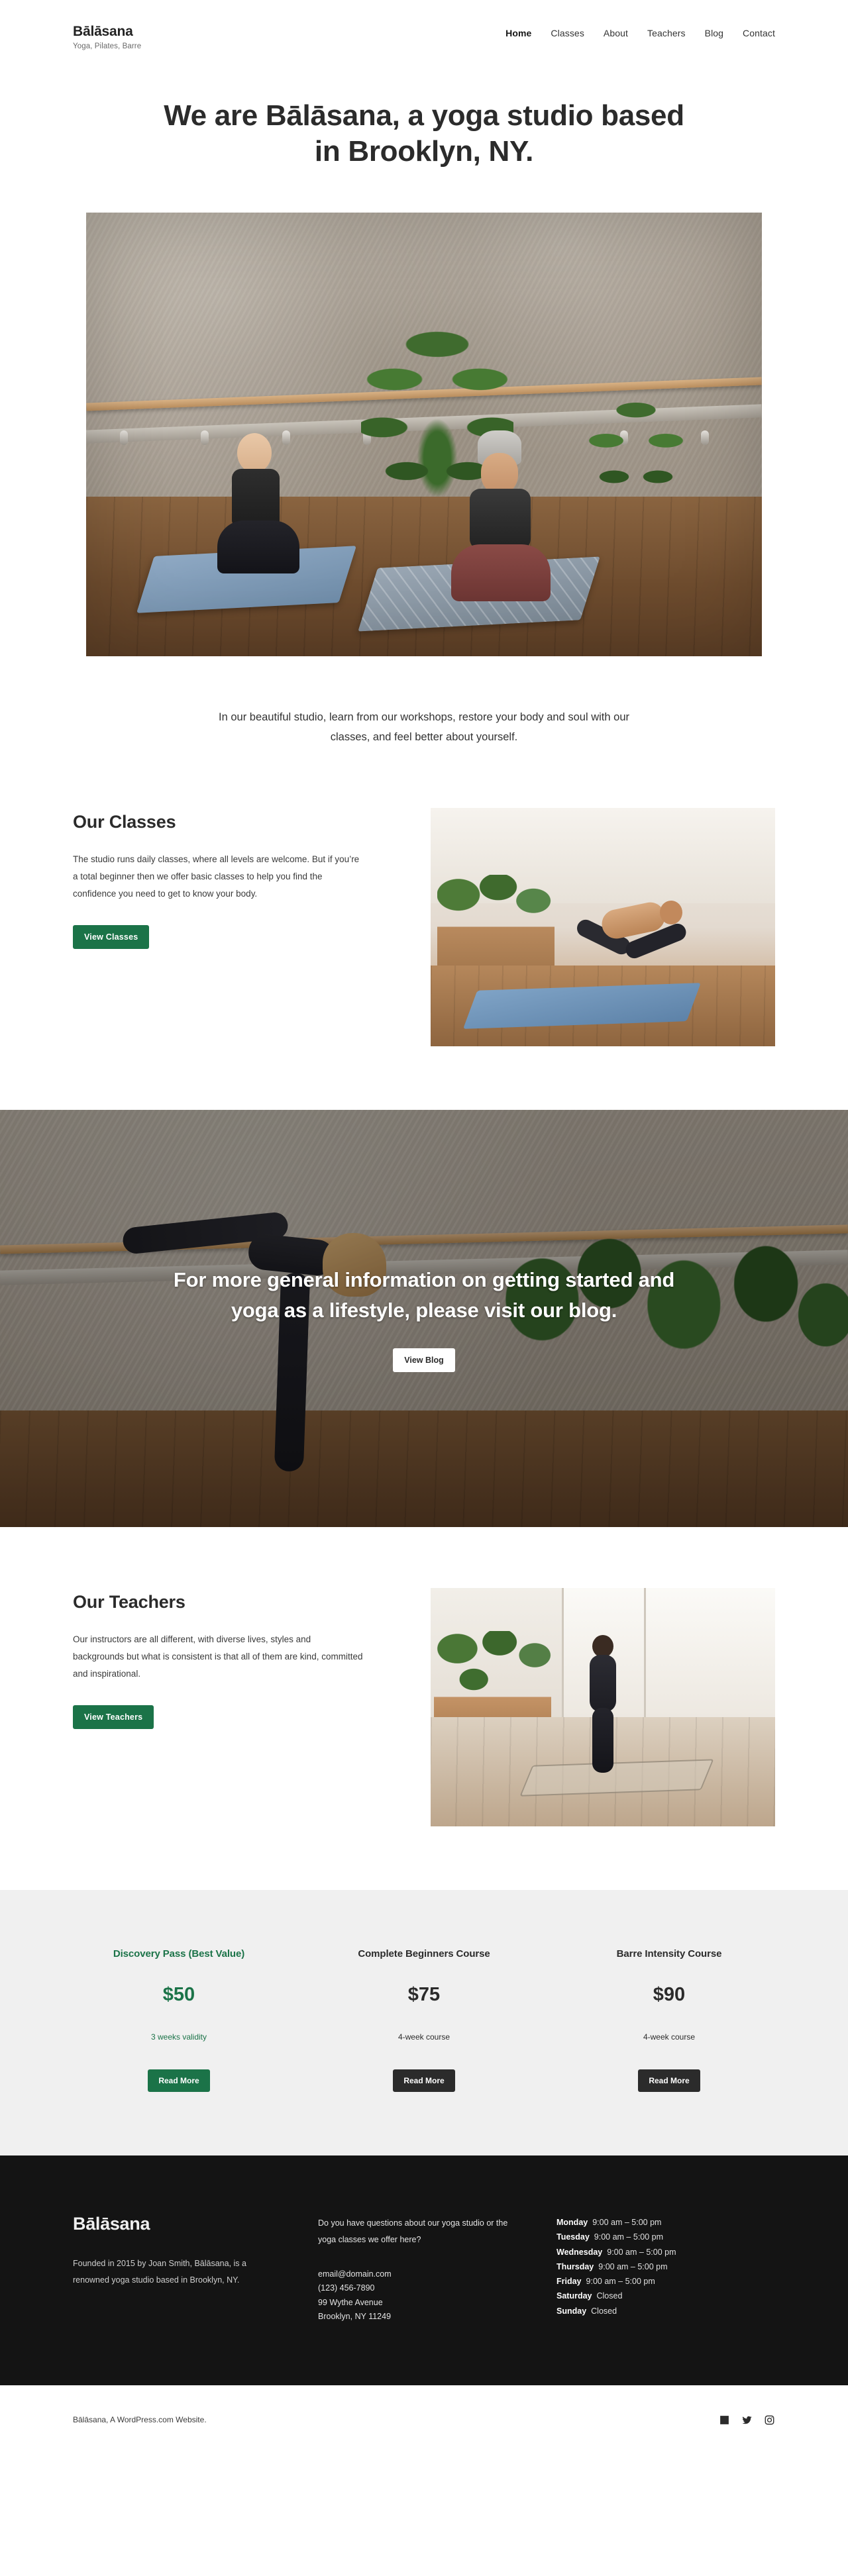 The width and height of the screenshot is (848, 2576). I want to click on hours-row: Tuesday 9:00 am – 5:00 pm, so click(665, 2237).